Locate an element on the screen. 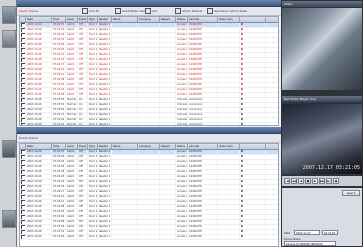 The height and width of the screenshot is (247, 363). fast-forward-button: ▶▶ is located at coordinates (322, 181).